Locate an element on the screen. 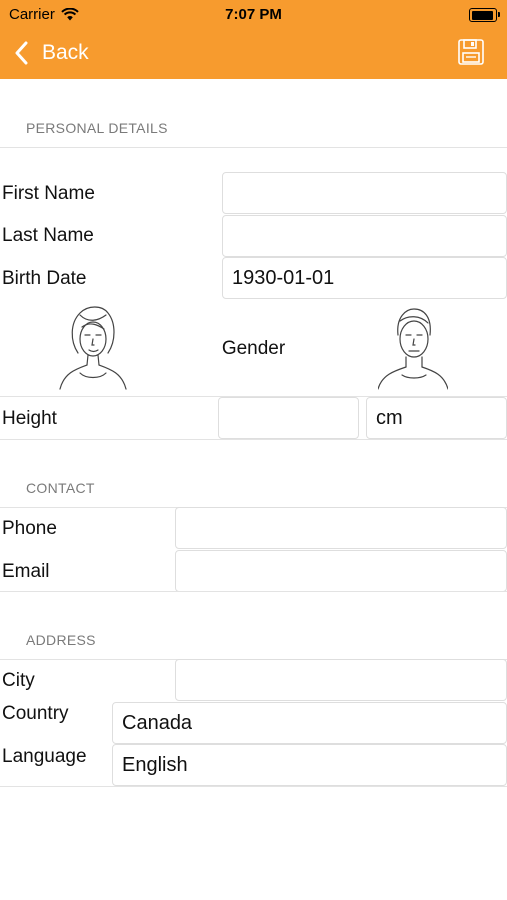  battery-icon is located at coordinates (484, 15).